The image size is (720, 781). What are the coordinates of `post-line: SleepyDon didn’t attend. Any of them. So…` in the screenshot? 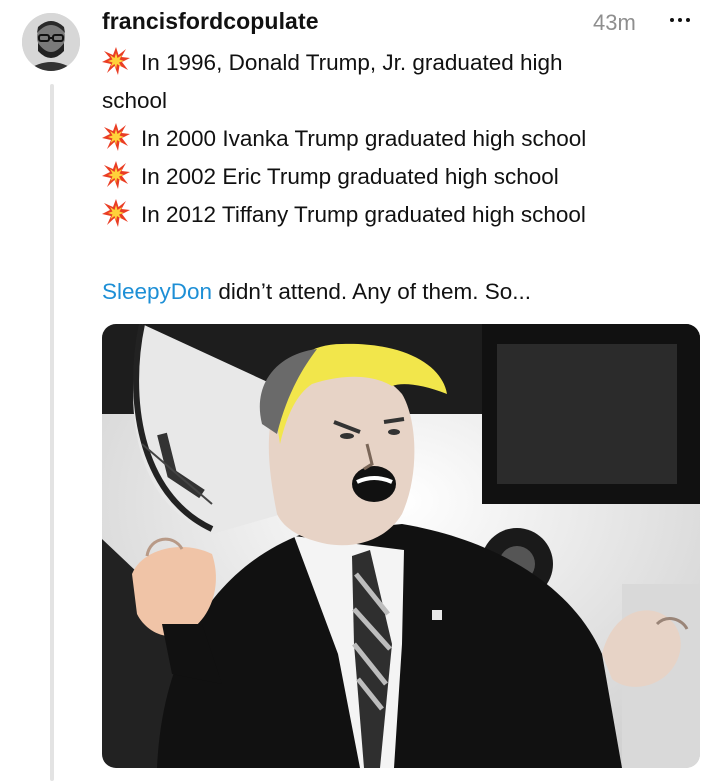 It's located at (402, 292).